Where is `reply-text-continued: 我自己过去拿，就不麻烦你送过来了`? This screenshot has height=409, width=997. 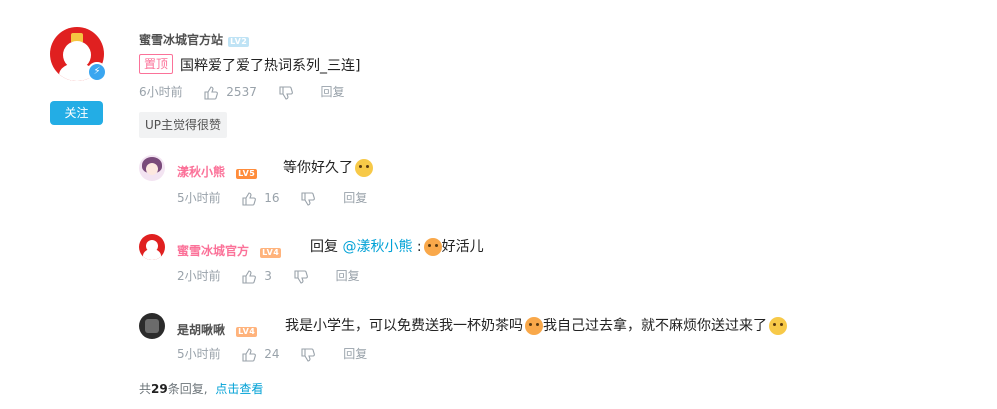
reply-text-continued: 我自己过去拿，就不麻烦你送过来了 is located at coordinates (655, 326).